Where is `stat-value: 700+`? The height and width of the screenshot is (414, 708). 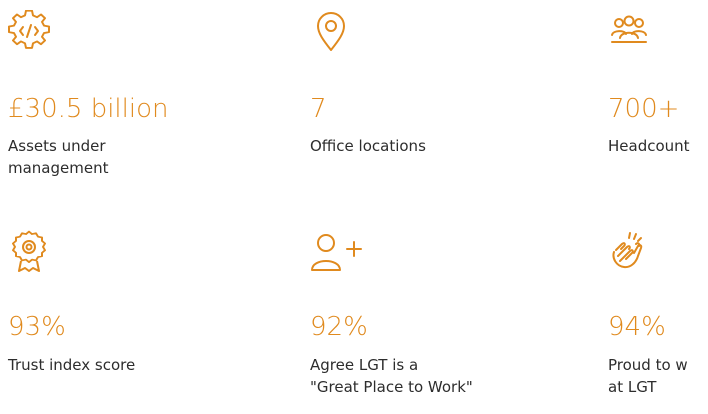 stat-value: 700+ is located at coordinates (644, 109).